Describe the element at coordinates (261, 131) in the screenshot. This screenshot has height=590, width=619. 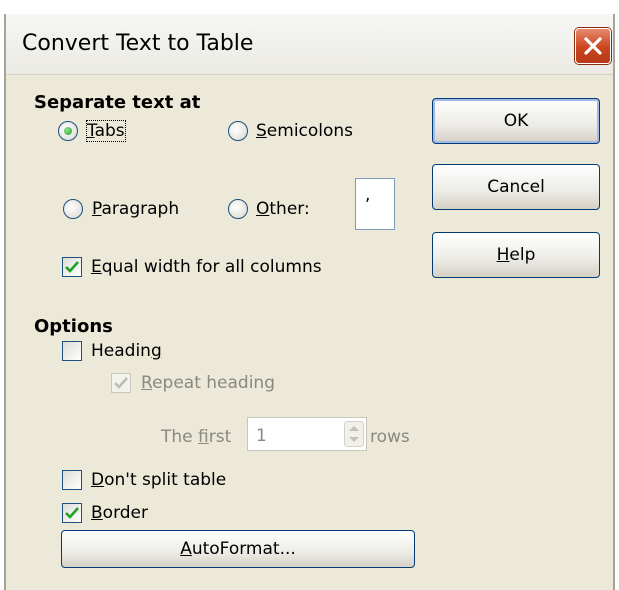
I see `semicolons-mnemonic: S` at that location.